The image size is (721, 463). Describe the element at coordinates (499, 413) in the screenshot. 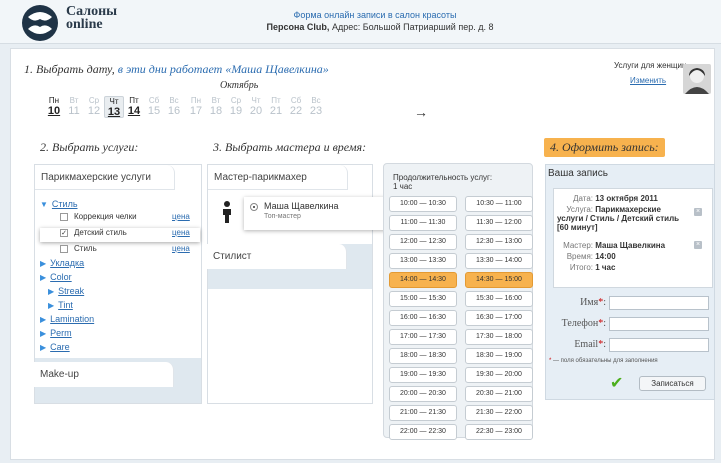

I see `time-slot: 21:30 — 22:00` at that location.